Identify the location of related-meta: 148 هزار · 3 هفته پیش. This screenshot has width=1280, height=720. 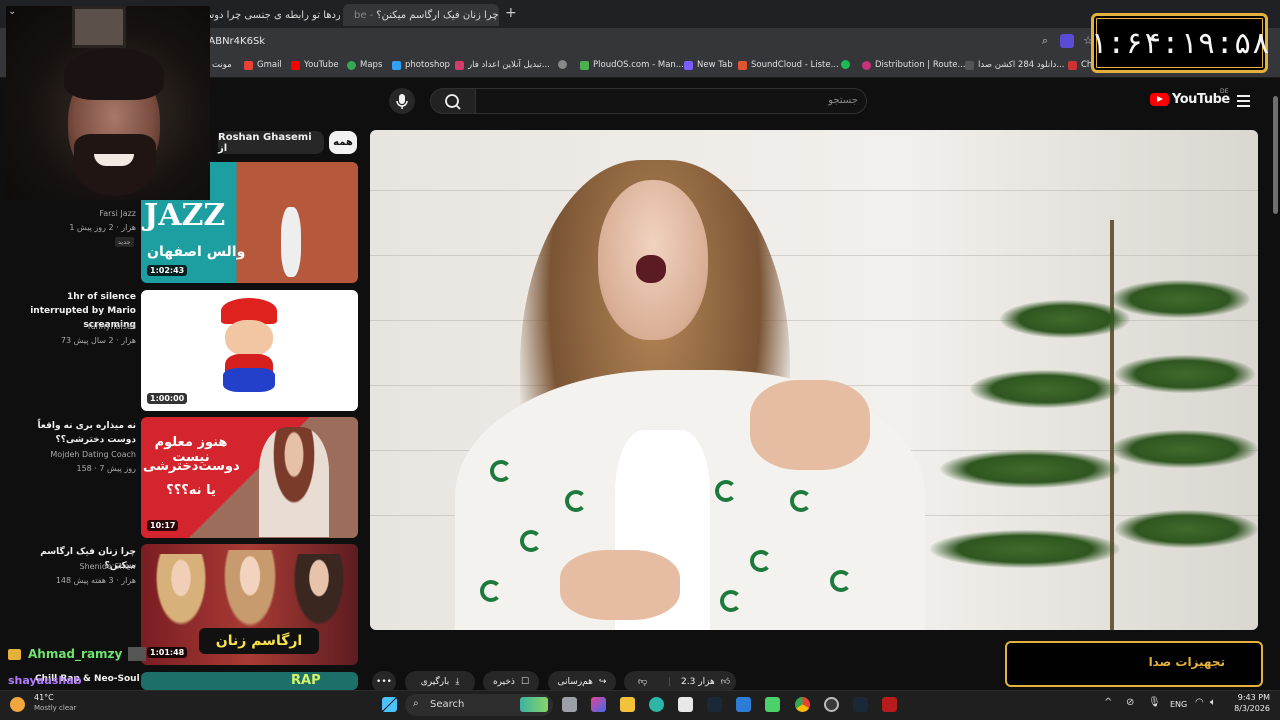
(95, 580).